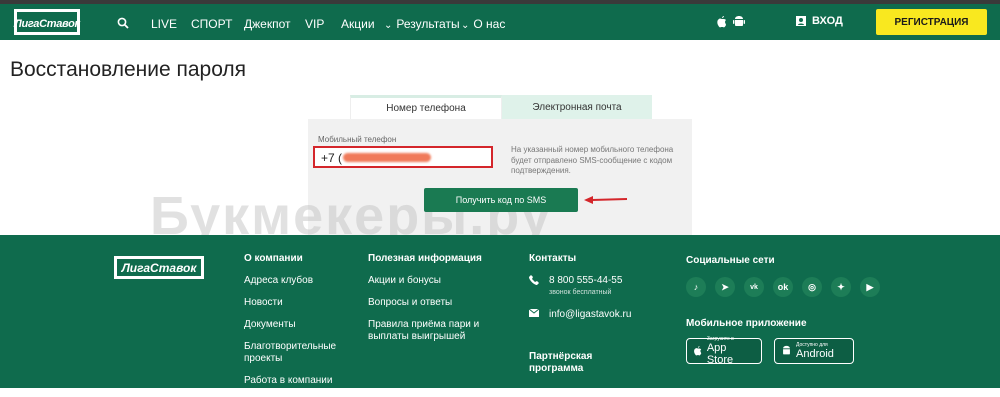  What do you see at coordinates (501, 200) in the screenshot?
I see `get-sms-code-button: Получить код по SMS` at bounding box center [501, 200].